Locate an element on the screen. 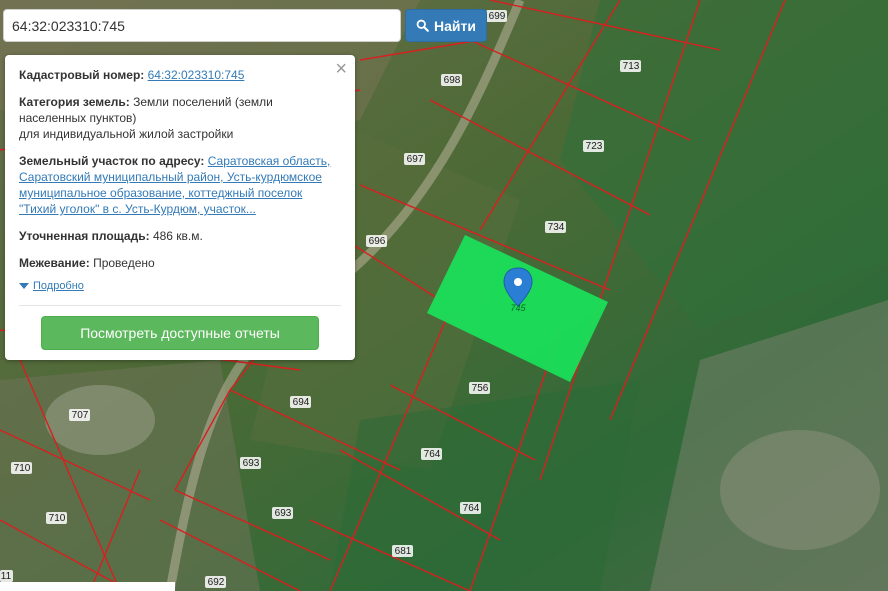  divider is located at coordinates (180, 305).